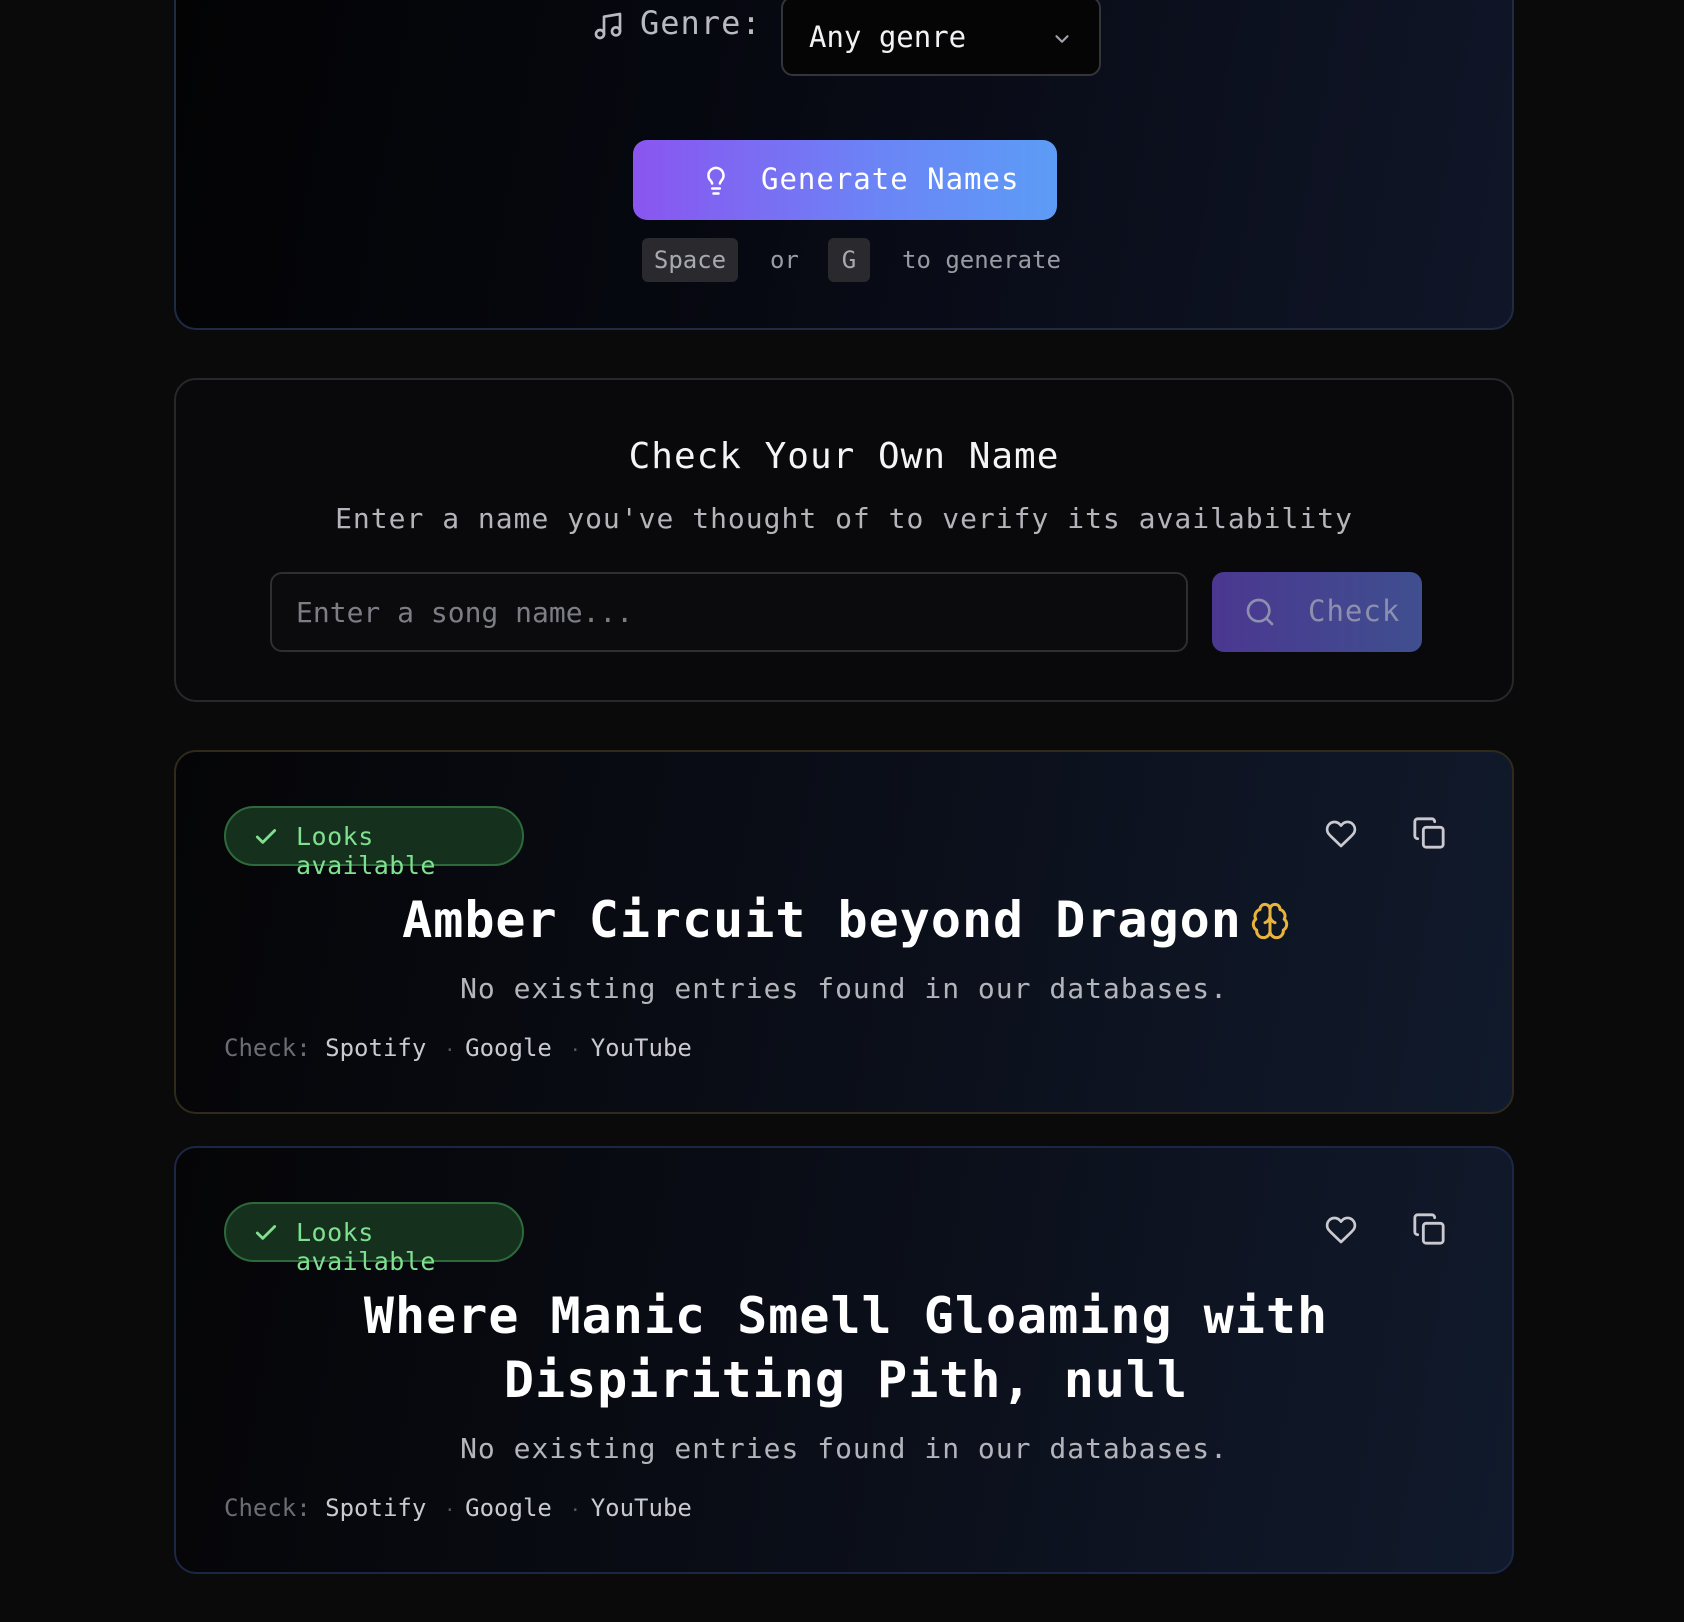 The width and height of the screenshot is (1684, 1622). Describe the element at coordinates (1260, 612) in the screenshot. I see `search-icon` at that location.